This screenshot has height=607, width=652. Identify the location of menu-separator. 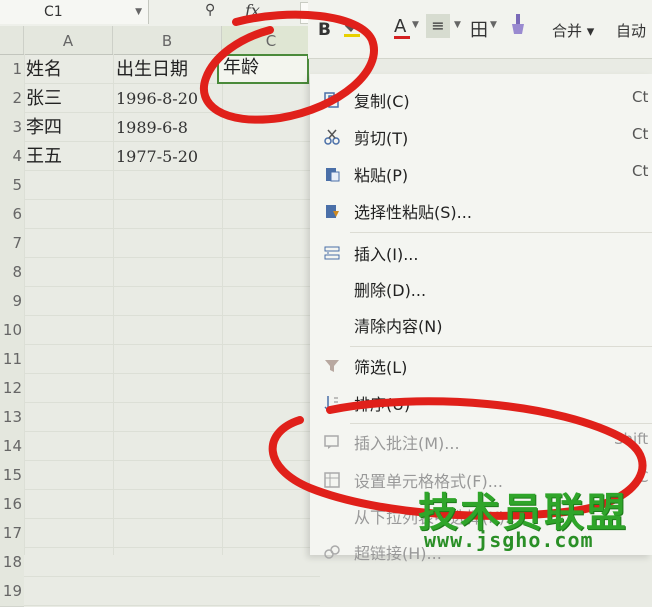
(501, 232).